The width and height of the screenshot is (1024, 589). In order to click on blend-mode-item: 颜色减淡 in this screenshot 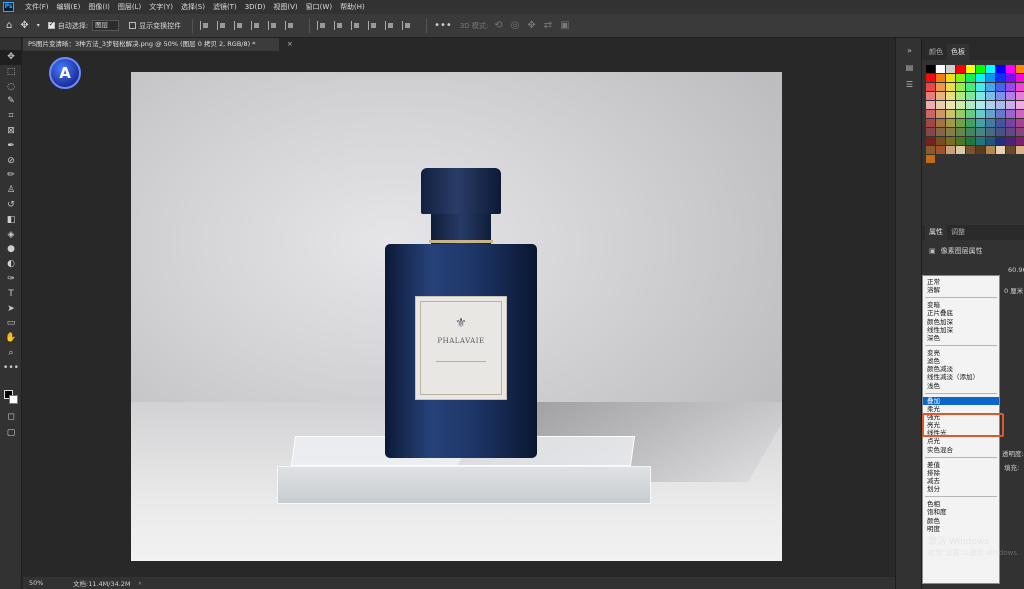, I will do `click(961, 369)`.